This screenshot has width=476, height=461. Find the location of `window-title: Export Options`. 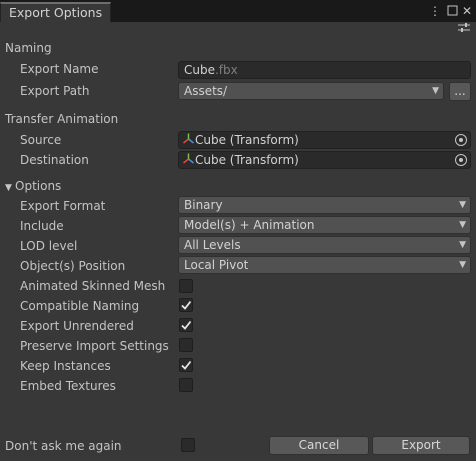

window-title: Export Options is located at coordinates (56, 12).